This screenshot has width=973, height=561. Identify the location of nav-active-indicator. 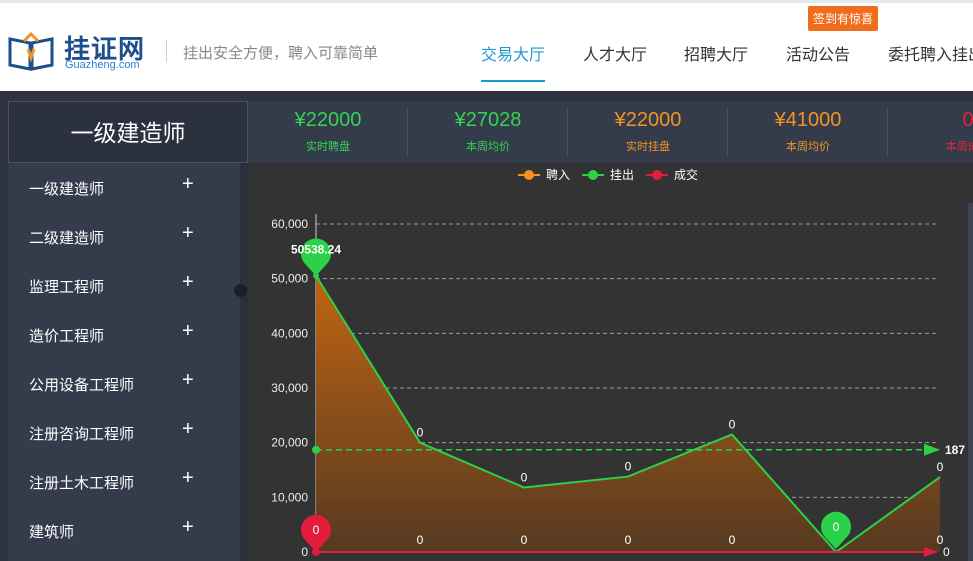
(513, 81).